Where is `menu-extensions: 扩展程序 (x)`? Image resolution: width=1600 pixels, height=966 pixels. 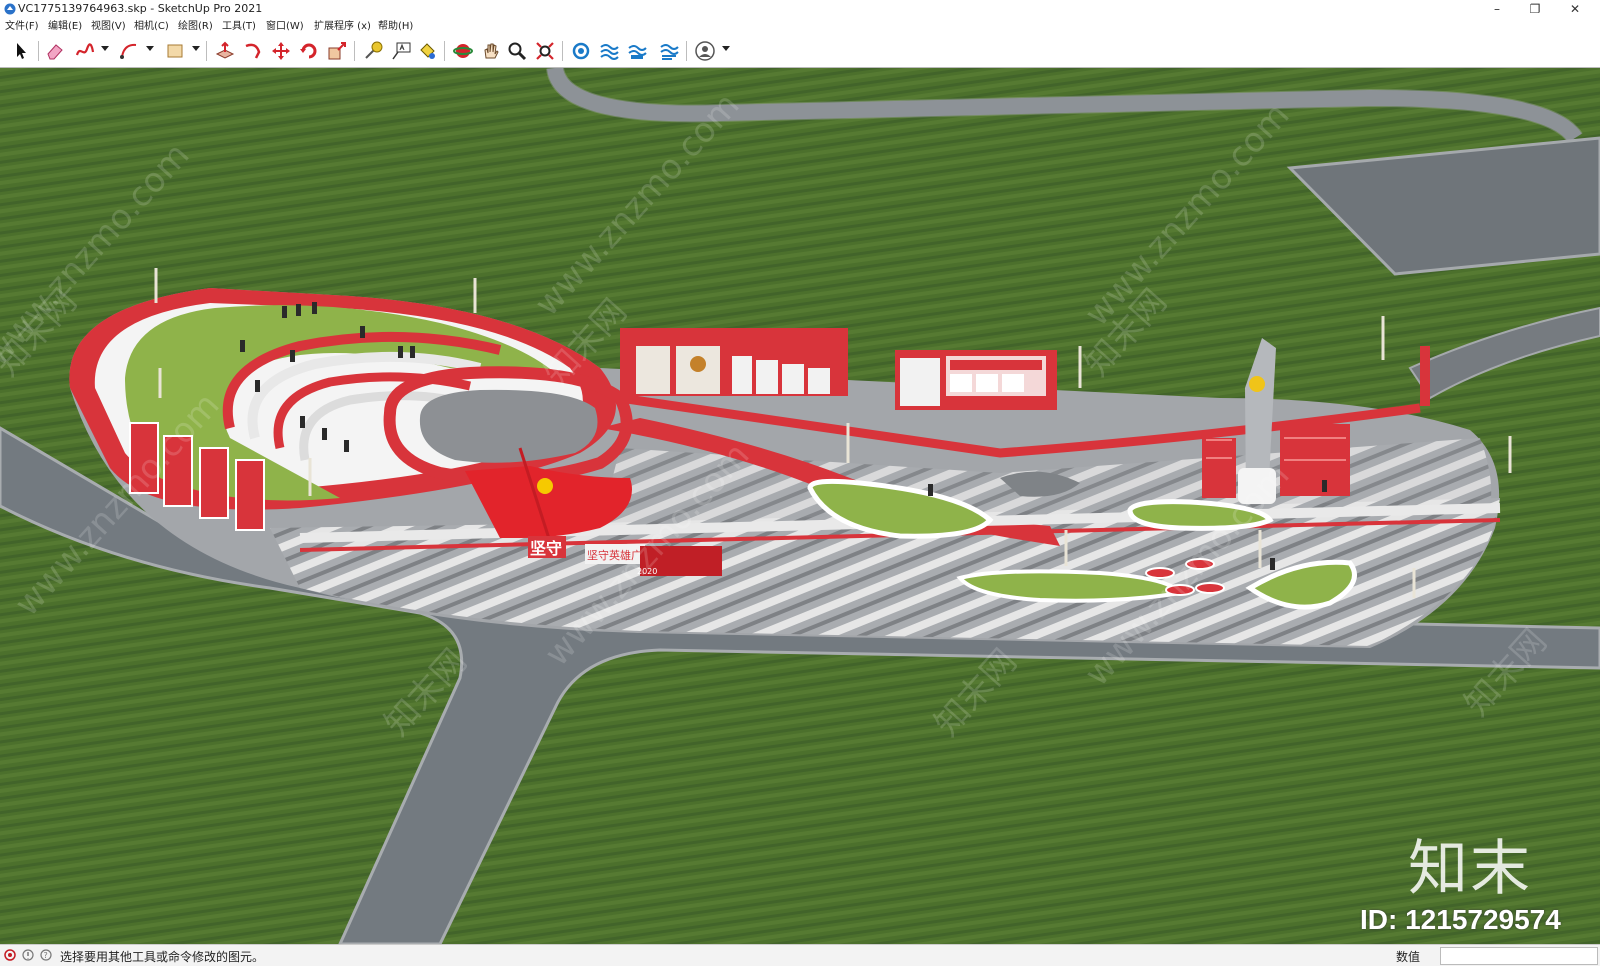
menu-extensions: 扩展程序 (x) is located at coordinates (342, 26).